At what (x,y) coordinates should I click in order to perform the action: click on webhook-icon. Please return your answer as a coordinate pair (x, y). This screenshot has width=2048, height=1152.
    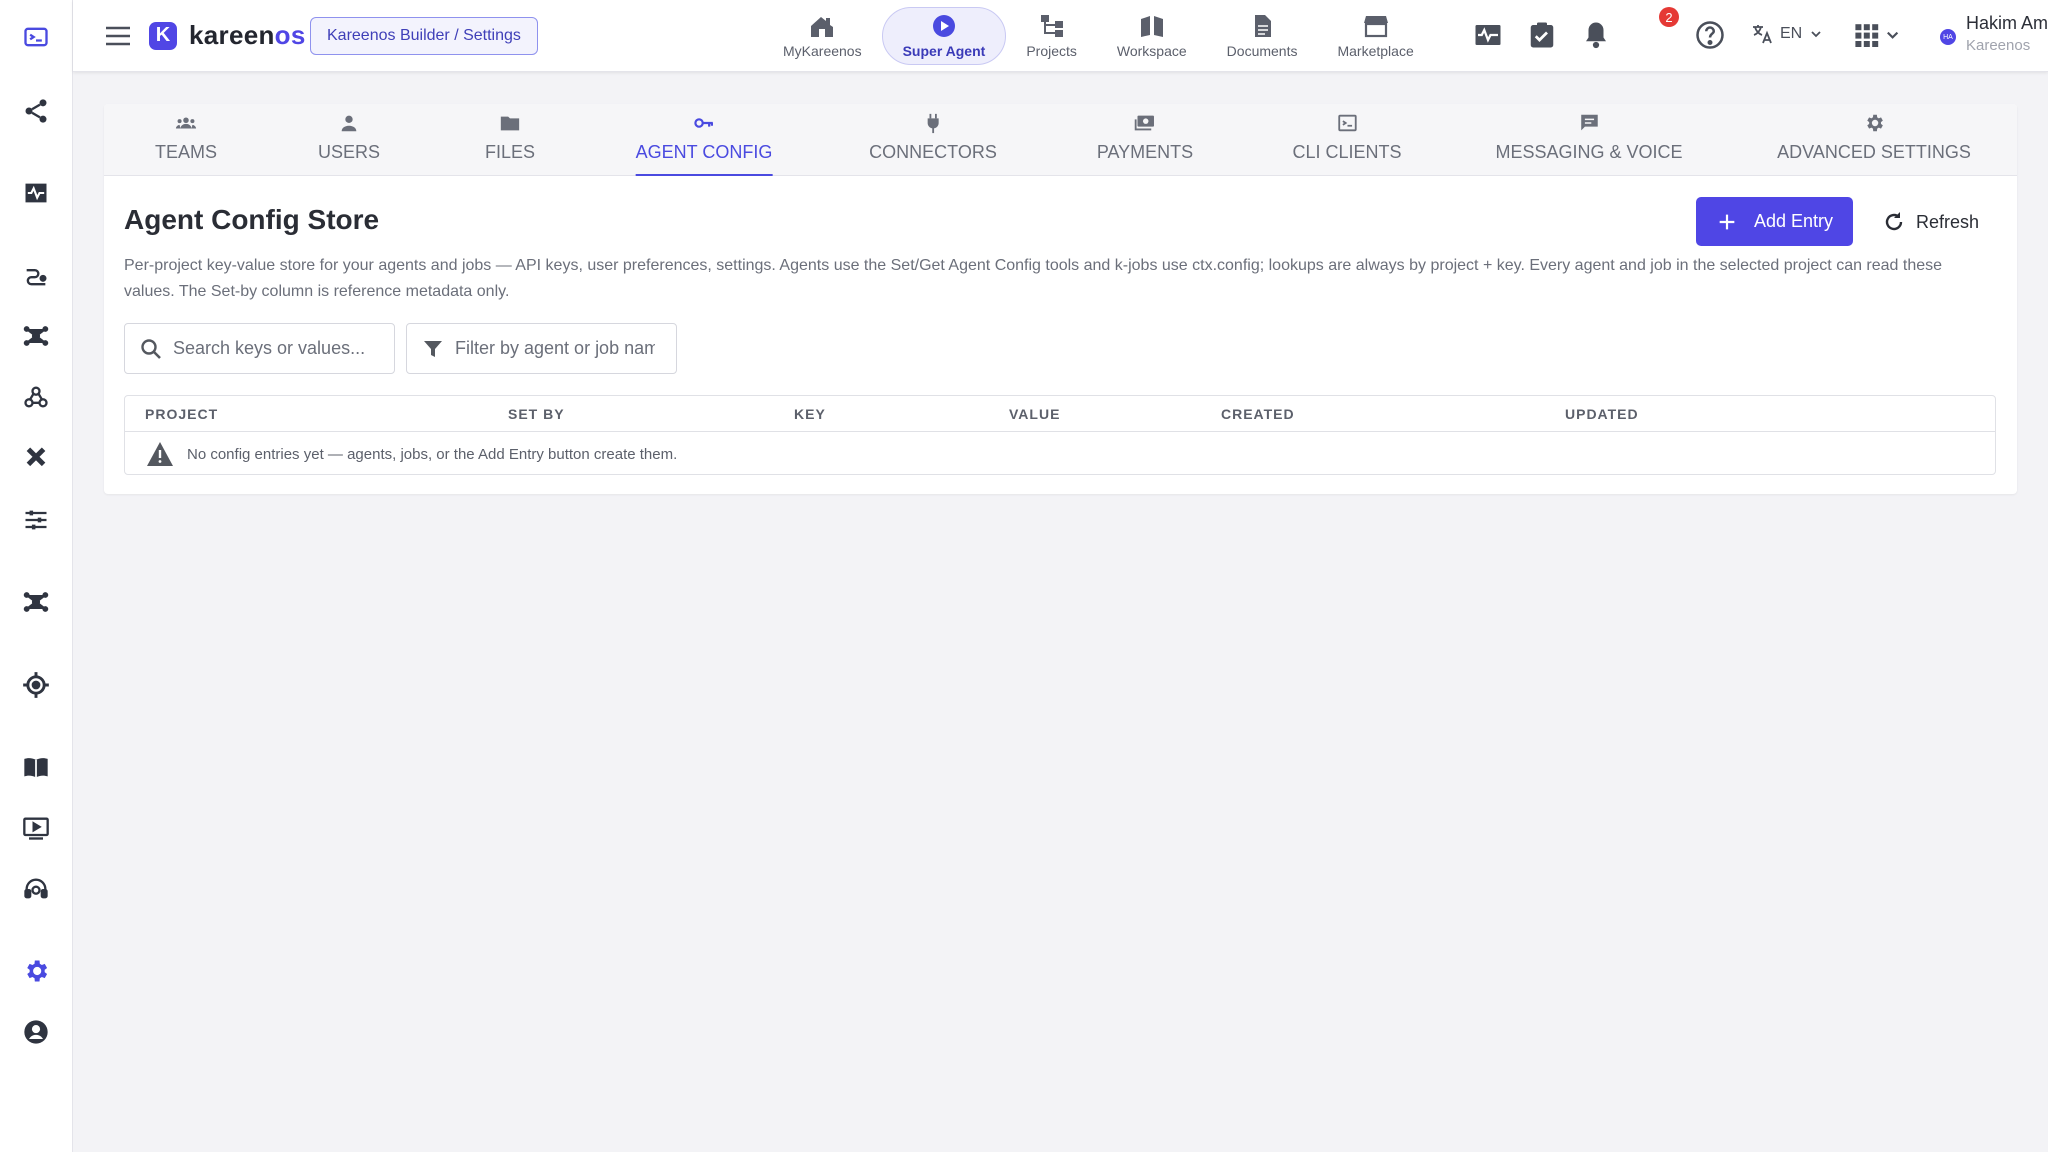
    Looking at the image, I should click on (36, 397).